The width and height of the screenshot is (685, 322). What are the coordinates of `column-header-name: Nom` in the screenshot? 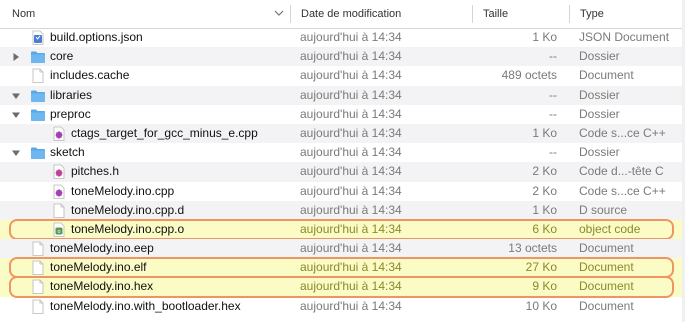 It's located at (23, 14).